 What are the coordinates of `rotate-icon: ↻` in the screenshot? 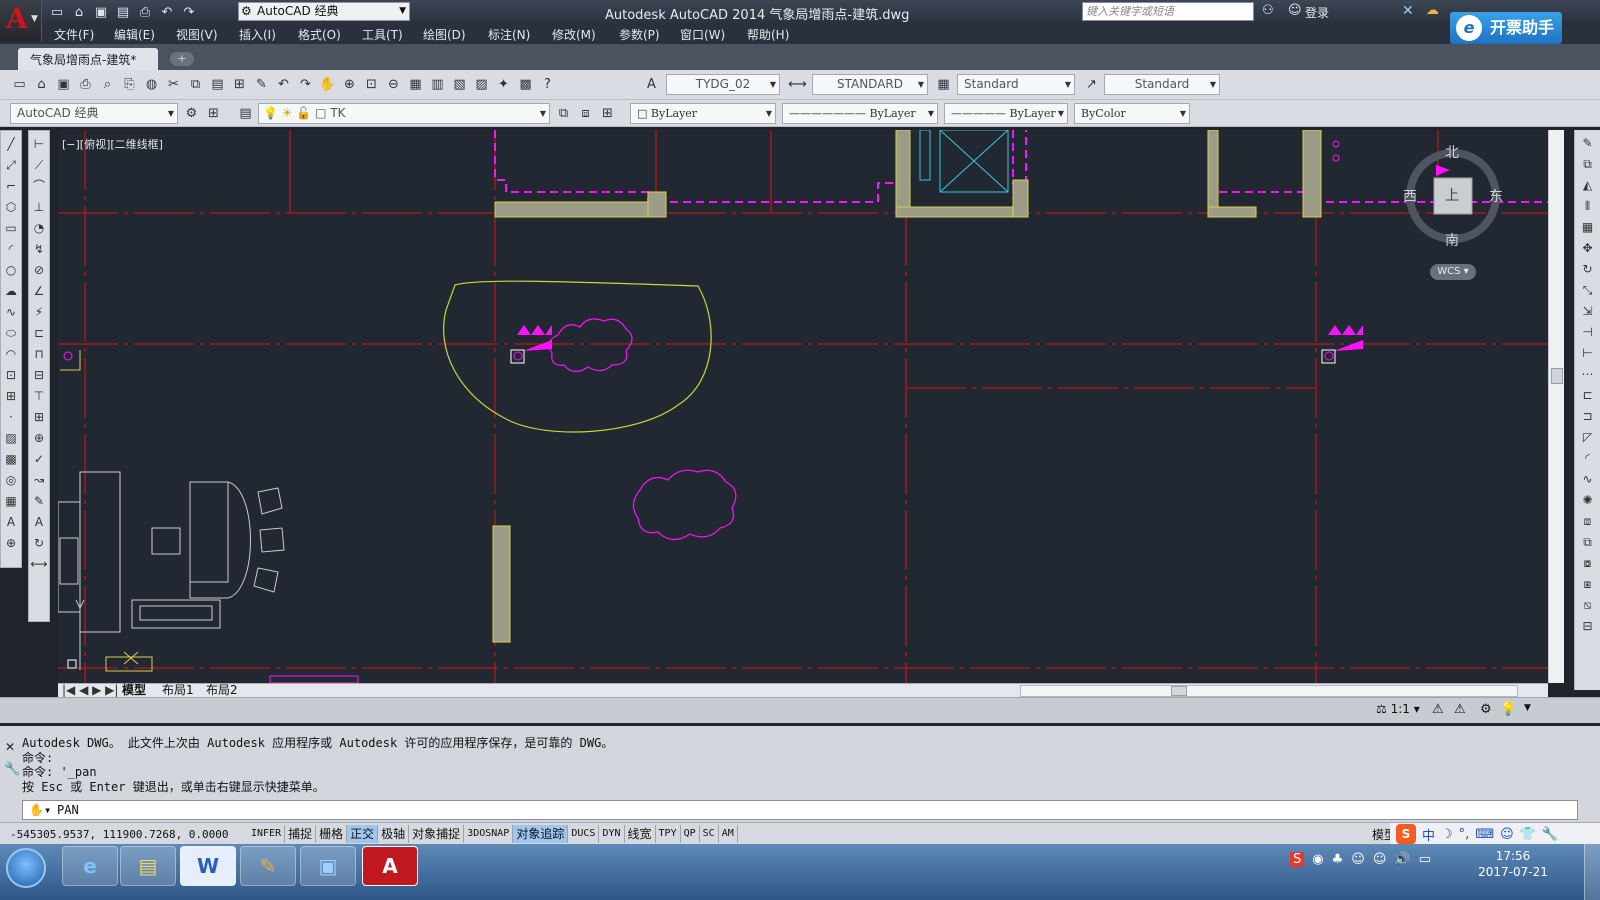 It's located at (1588, 269).